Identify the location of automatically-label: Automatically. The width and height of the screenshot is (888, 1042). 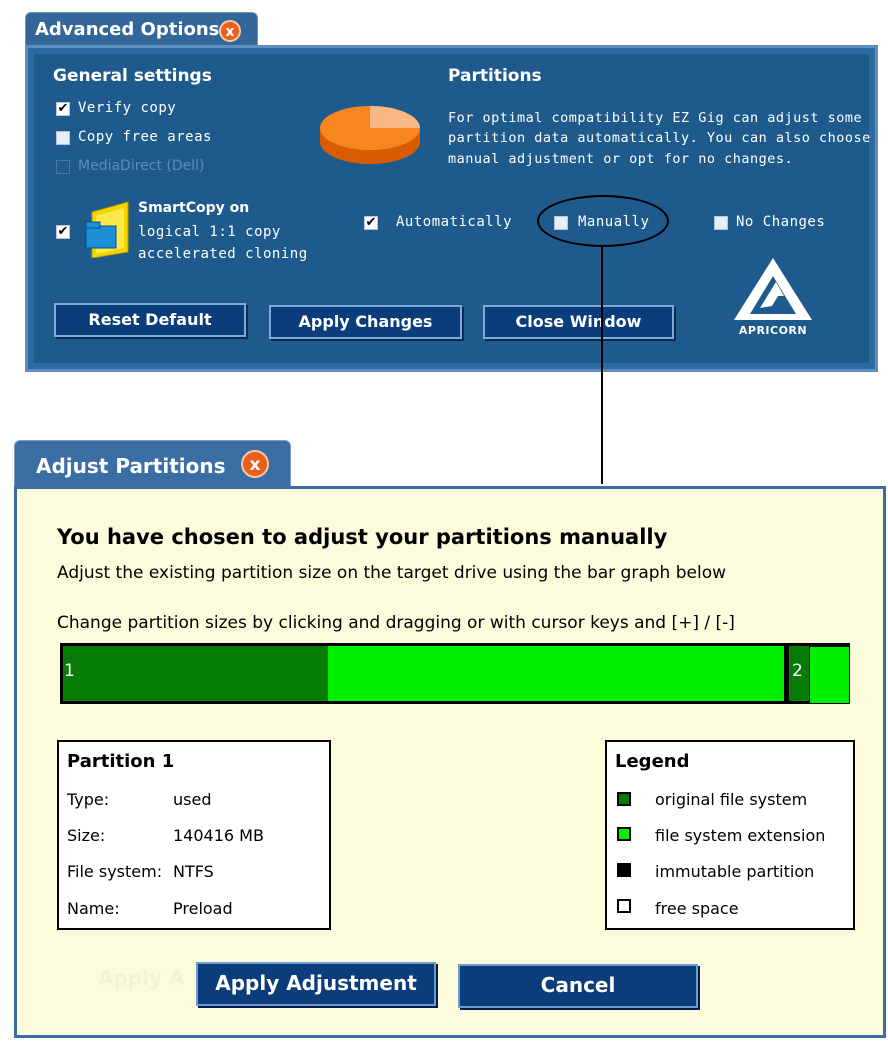
(454, 222).